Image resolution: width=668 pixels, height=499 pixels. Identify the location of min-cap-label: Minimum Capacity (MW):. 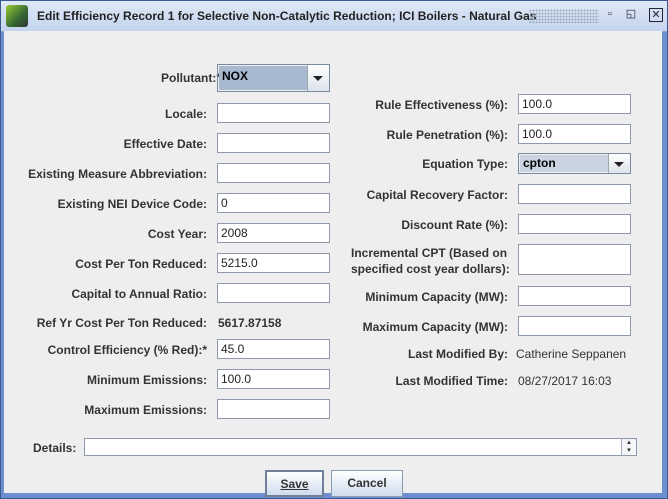
(436, 297).